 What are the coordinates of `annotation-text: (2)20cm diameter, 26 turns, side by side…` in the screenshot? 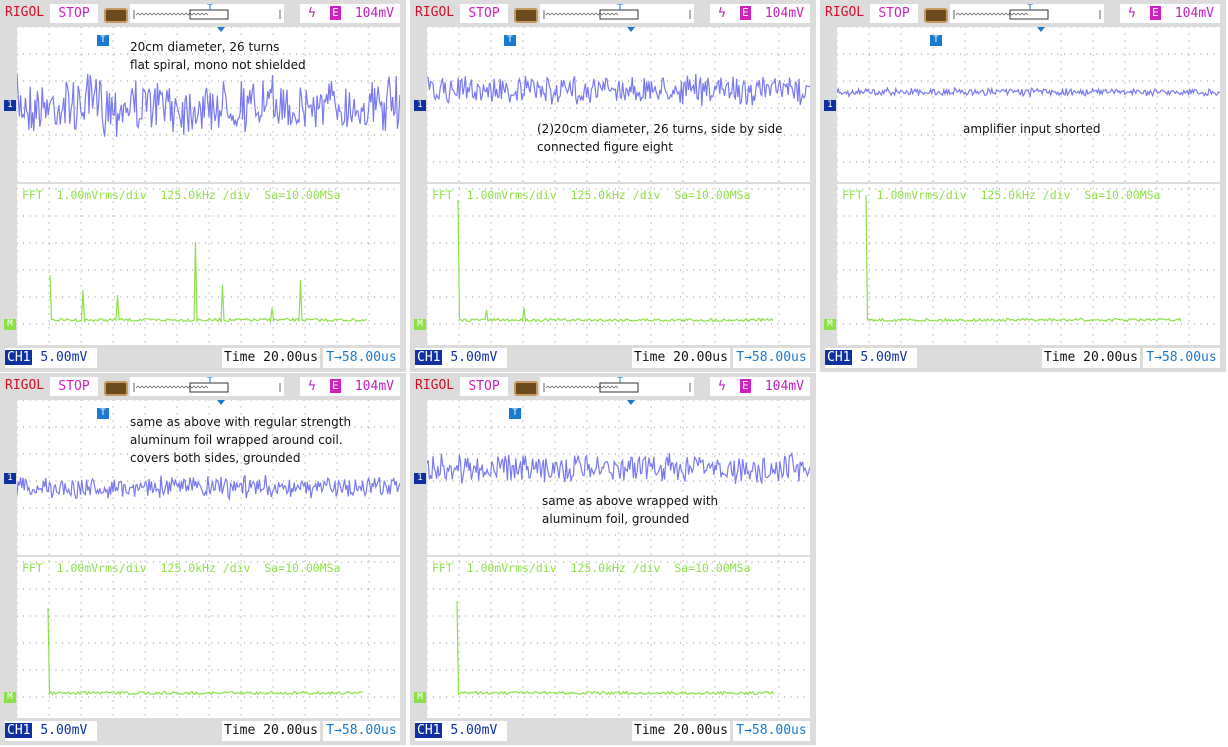 It's located at (660, 138).